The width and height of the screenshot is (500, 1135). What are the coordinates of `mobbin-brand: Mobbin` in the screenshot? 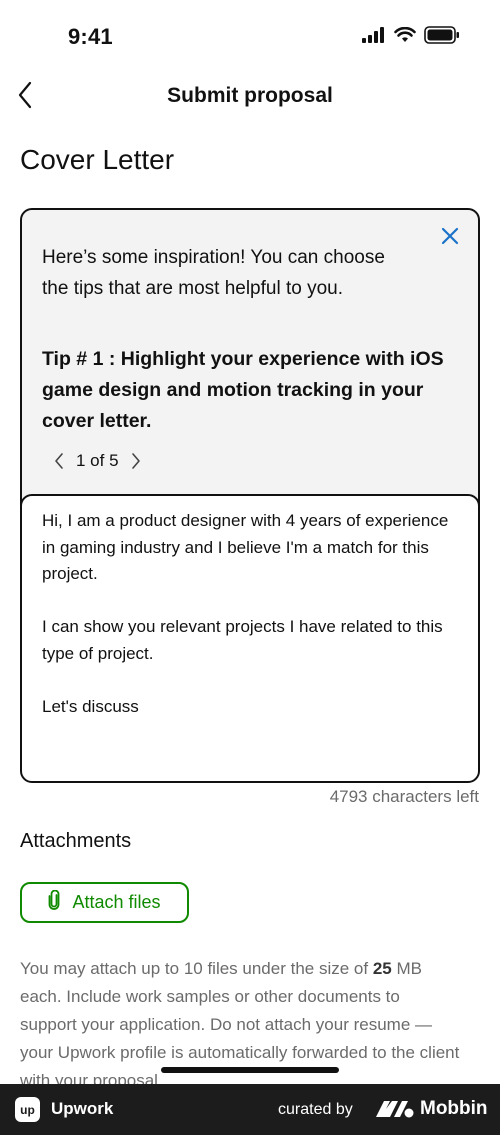 It's located at (454, 1108).